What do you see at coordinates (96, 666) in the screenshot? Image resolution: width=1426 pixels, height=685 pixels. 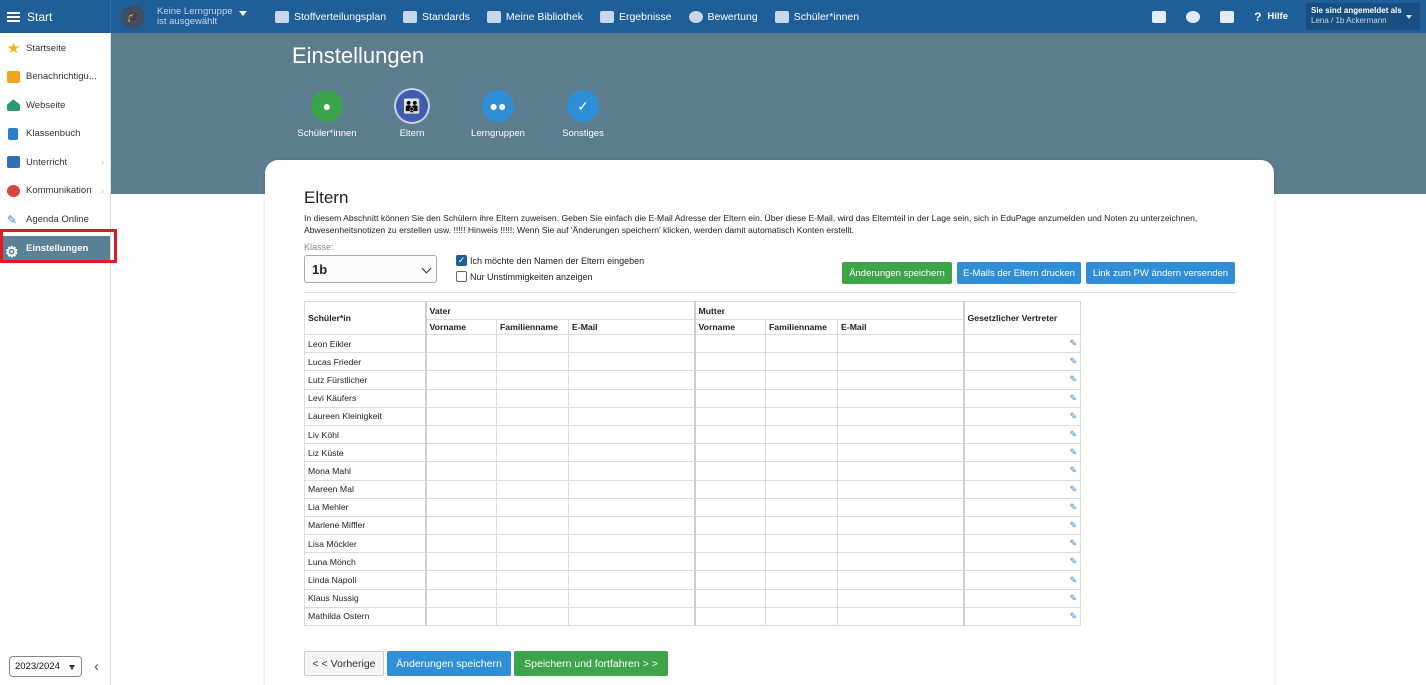 I see `collapse-sidebar-icon: ‹` at bounding box center [96, 666].